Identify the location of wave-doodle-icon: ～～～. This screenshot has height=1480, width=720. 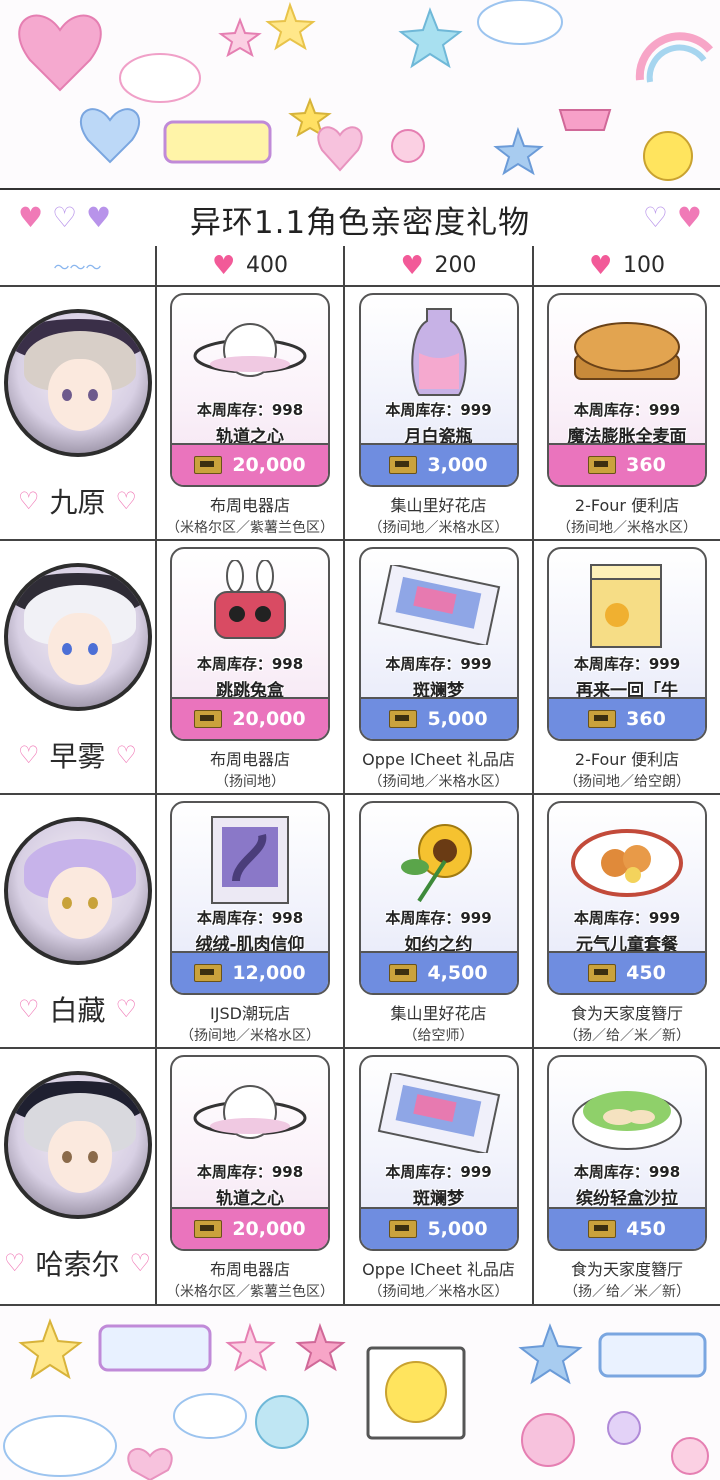
(77, 267).